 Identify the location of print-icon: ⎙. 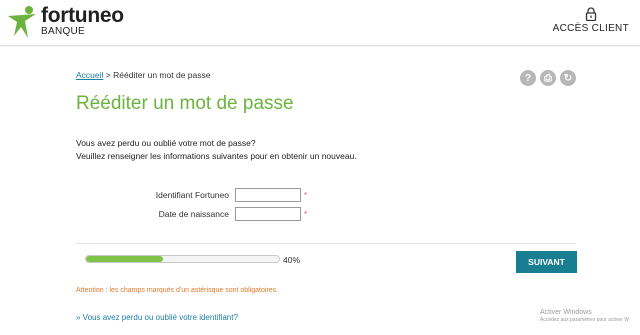
(548, 78).